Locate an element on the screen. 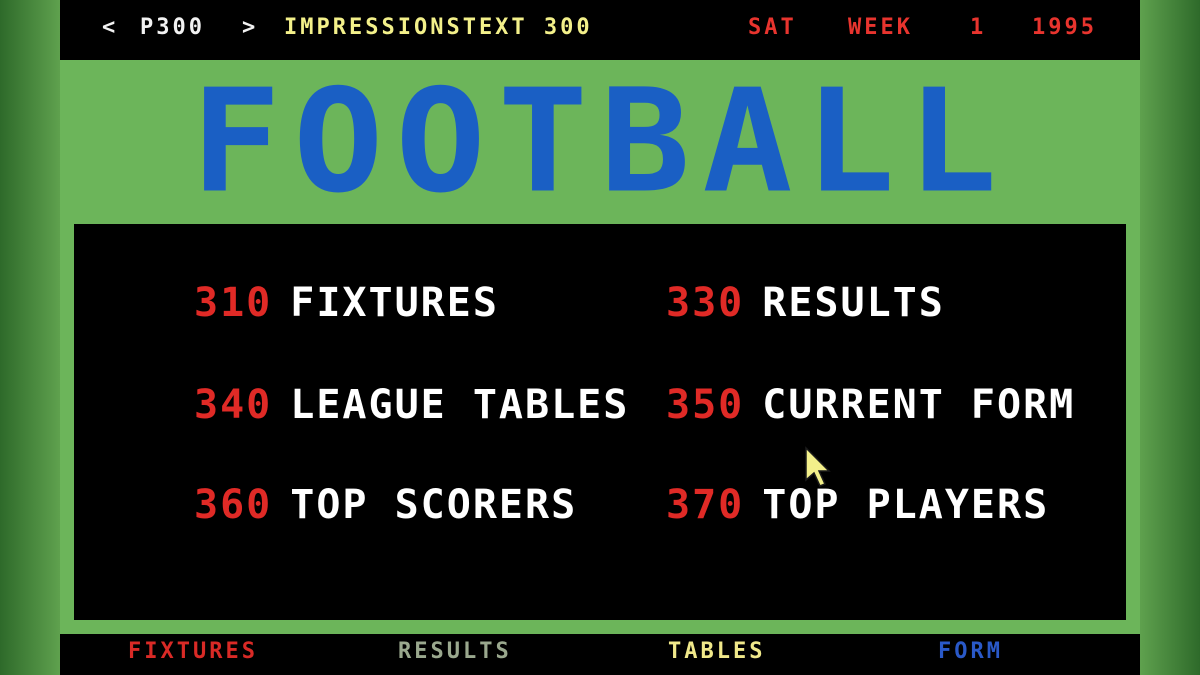  menu-item-current-form: 350 CURRENT FORM is located at coordinates (870, 405).